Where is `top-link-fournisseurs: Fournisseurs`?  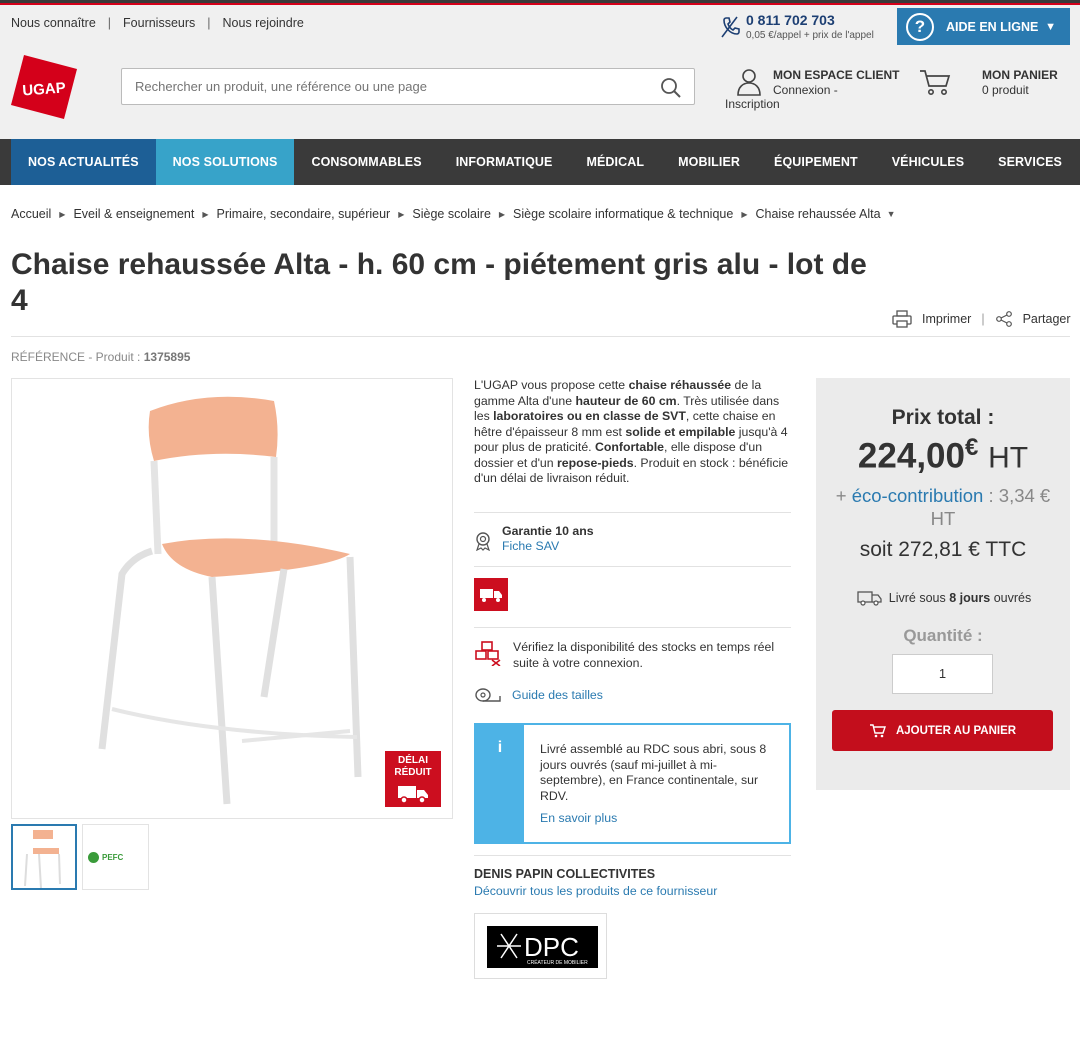
top-link-fournisseurs: Fournisseurs is located at coordinates (159, 23).